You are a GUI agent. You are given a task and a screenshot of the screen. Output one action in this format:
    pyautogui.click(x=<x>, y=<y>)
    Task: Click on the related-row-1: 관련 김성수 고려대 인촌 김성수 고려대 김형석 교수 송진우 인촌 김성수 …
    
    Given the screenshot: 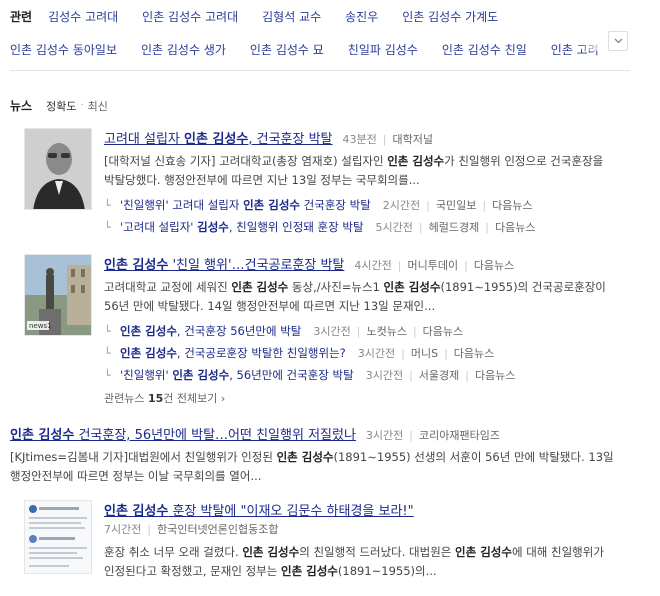 What is the action you would take?
    pyautogui.click(x=320, y=16)
    